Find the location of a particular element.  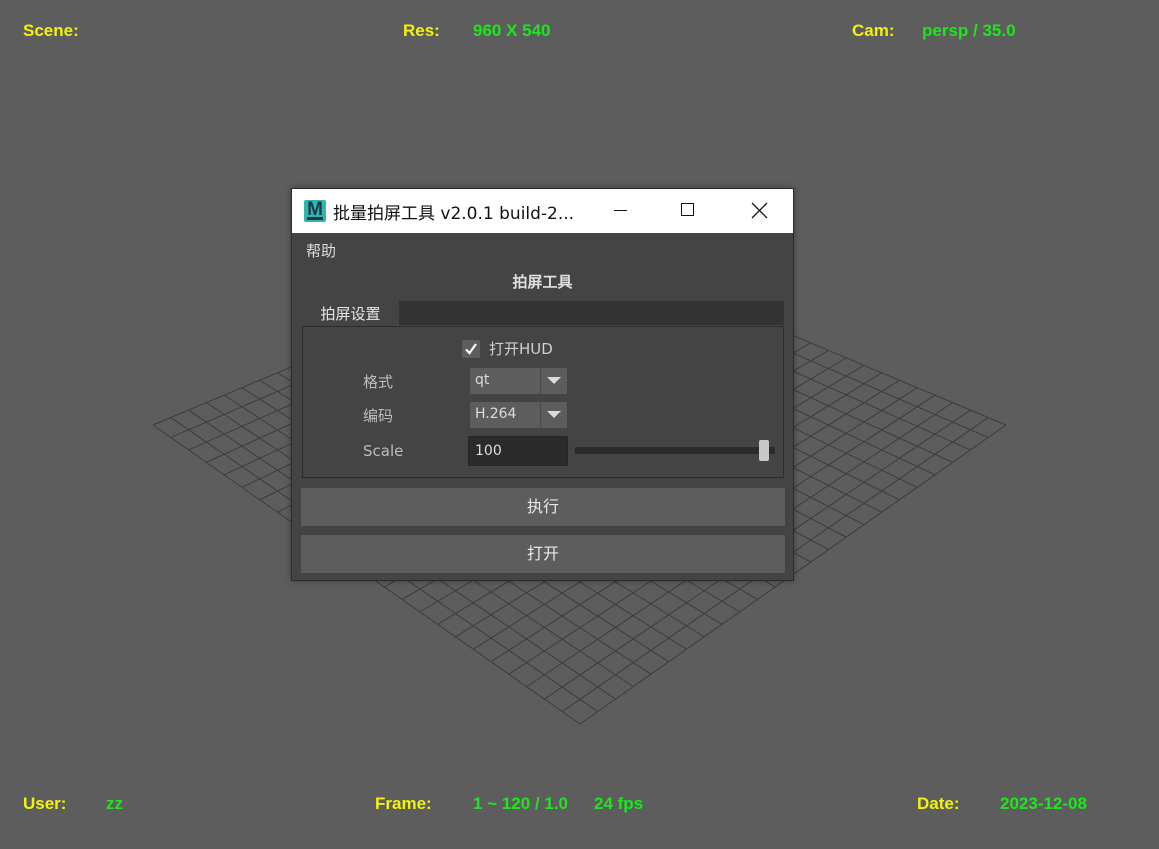

menu-help: 帮助 is located at coordinates (321, 250).